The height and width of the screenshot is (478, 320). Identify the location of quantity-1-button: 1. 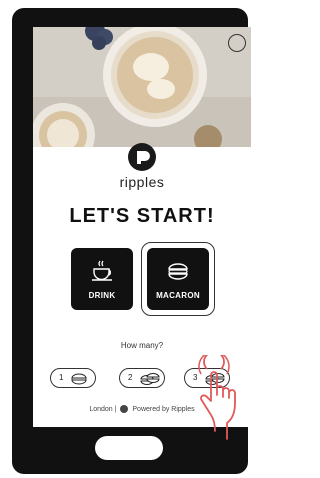
(73, 378).